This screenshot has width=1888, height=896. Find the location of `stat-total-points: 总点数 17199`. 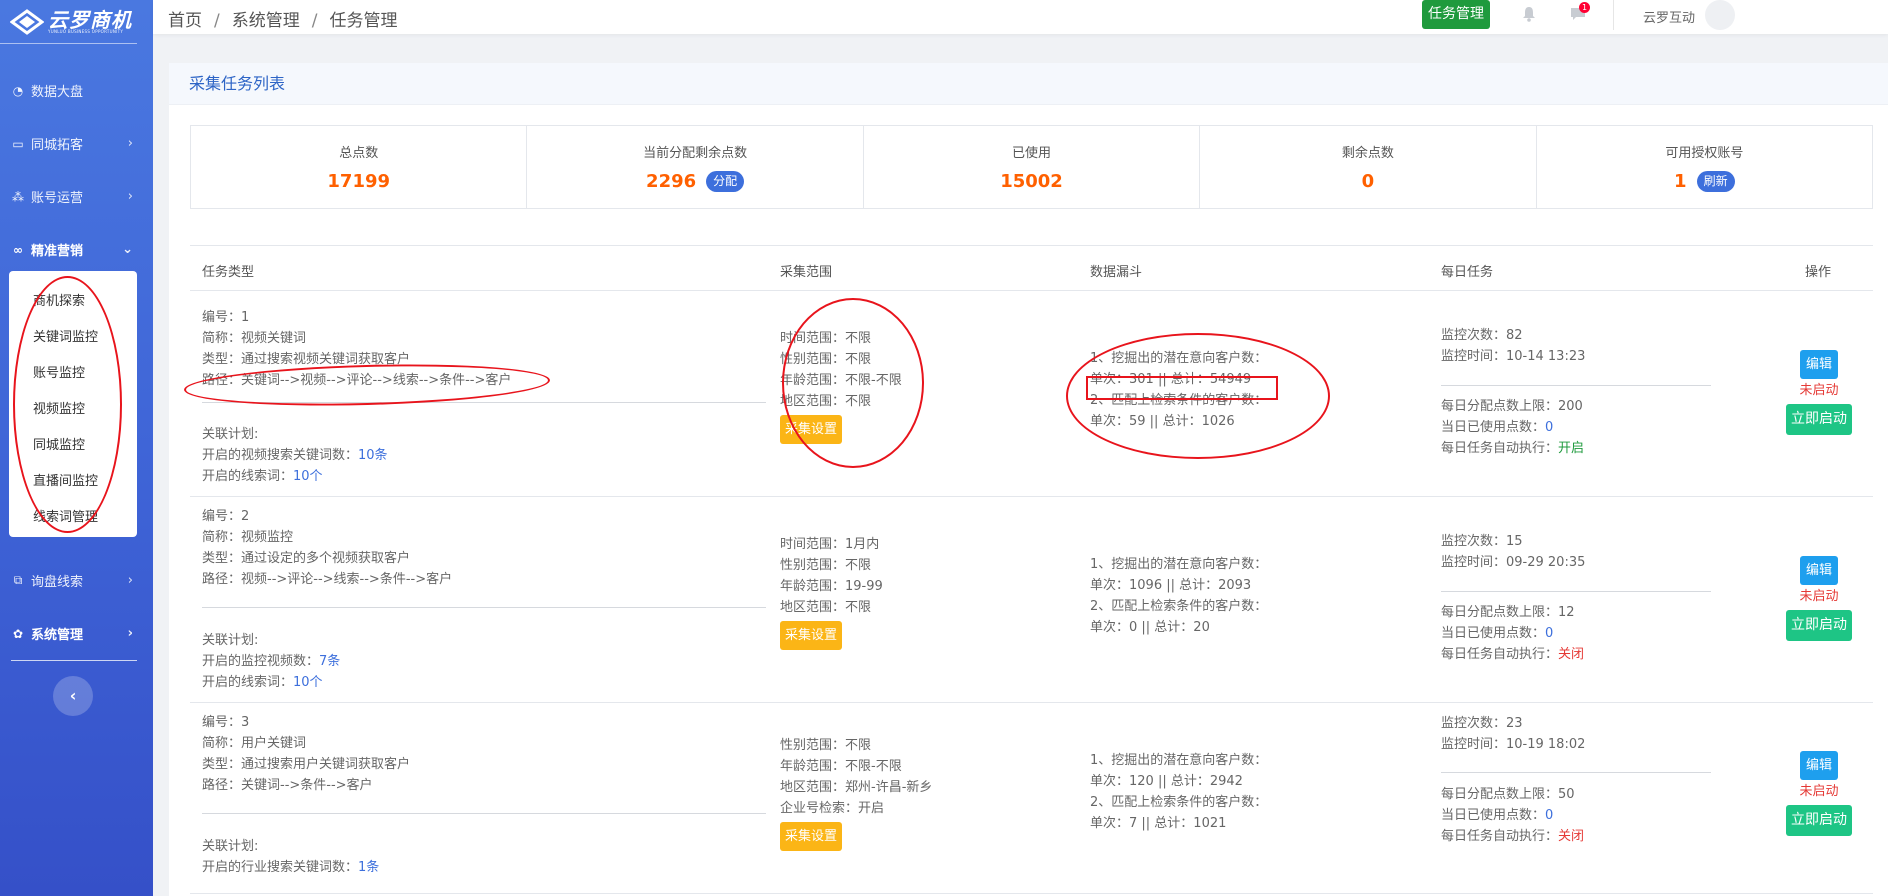

stat-total-points: 总点数 17199 is located at coordinates (359, 167).